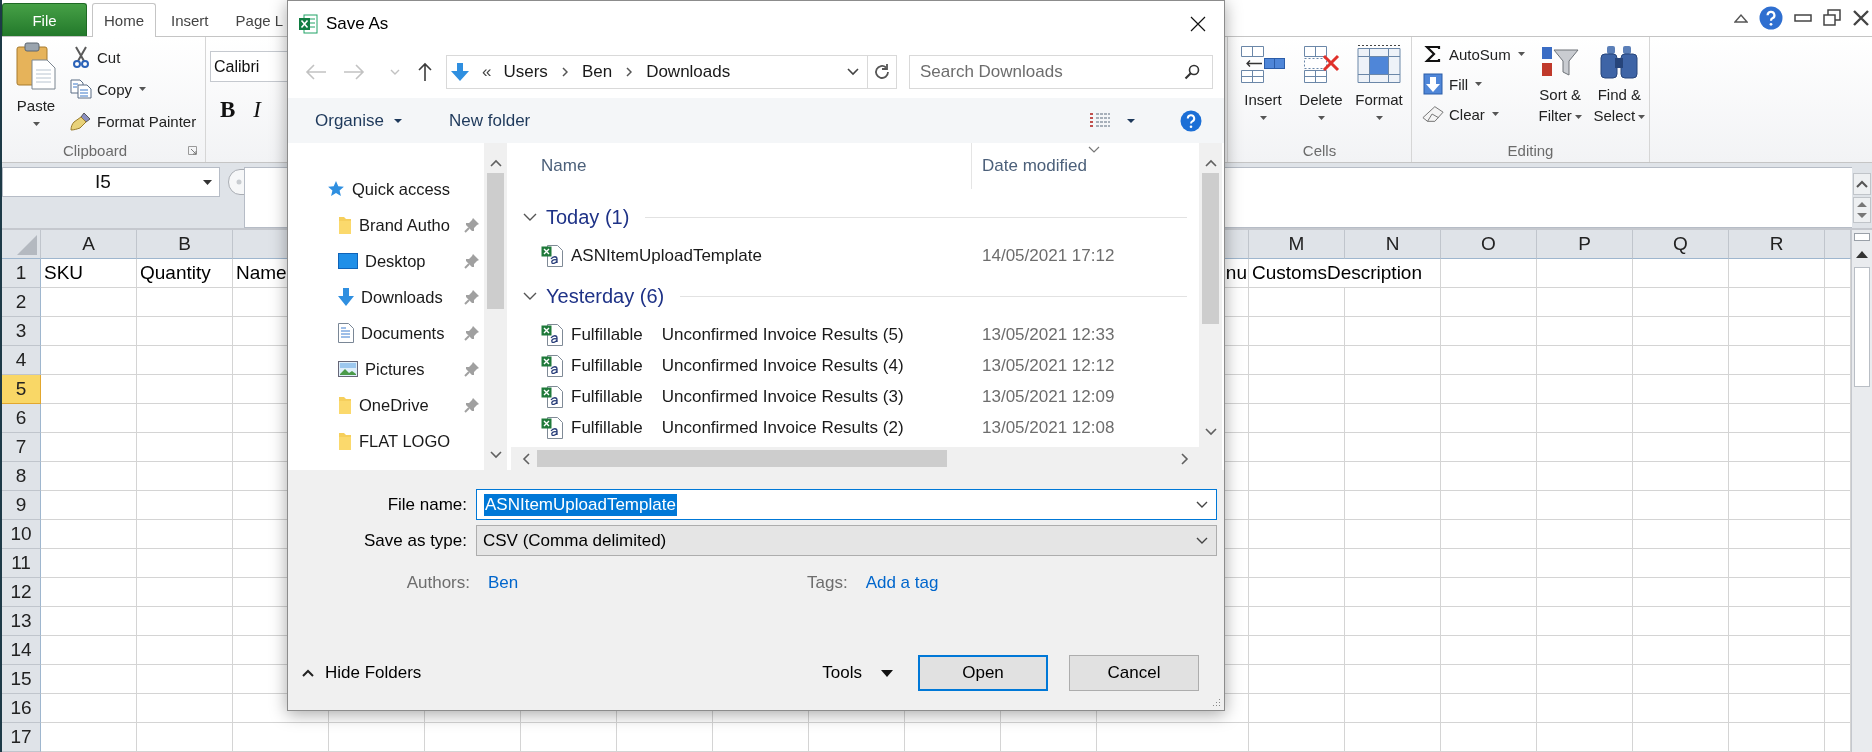  What do you see at coordinates (415, 540) in the screenshot?
I see `field-label: Save as type:` at bounding box center [415, 540].